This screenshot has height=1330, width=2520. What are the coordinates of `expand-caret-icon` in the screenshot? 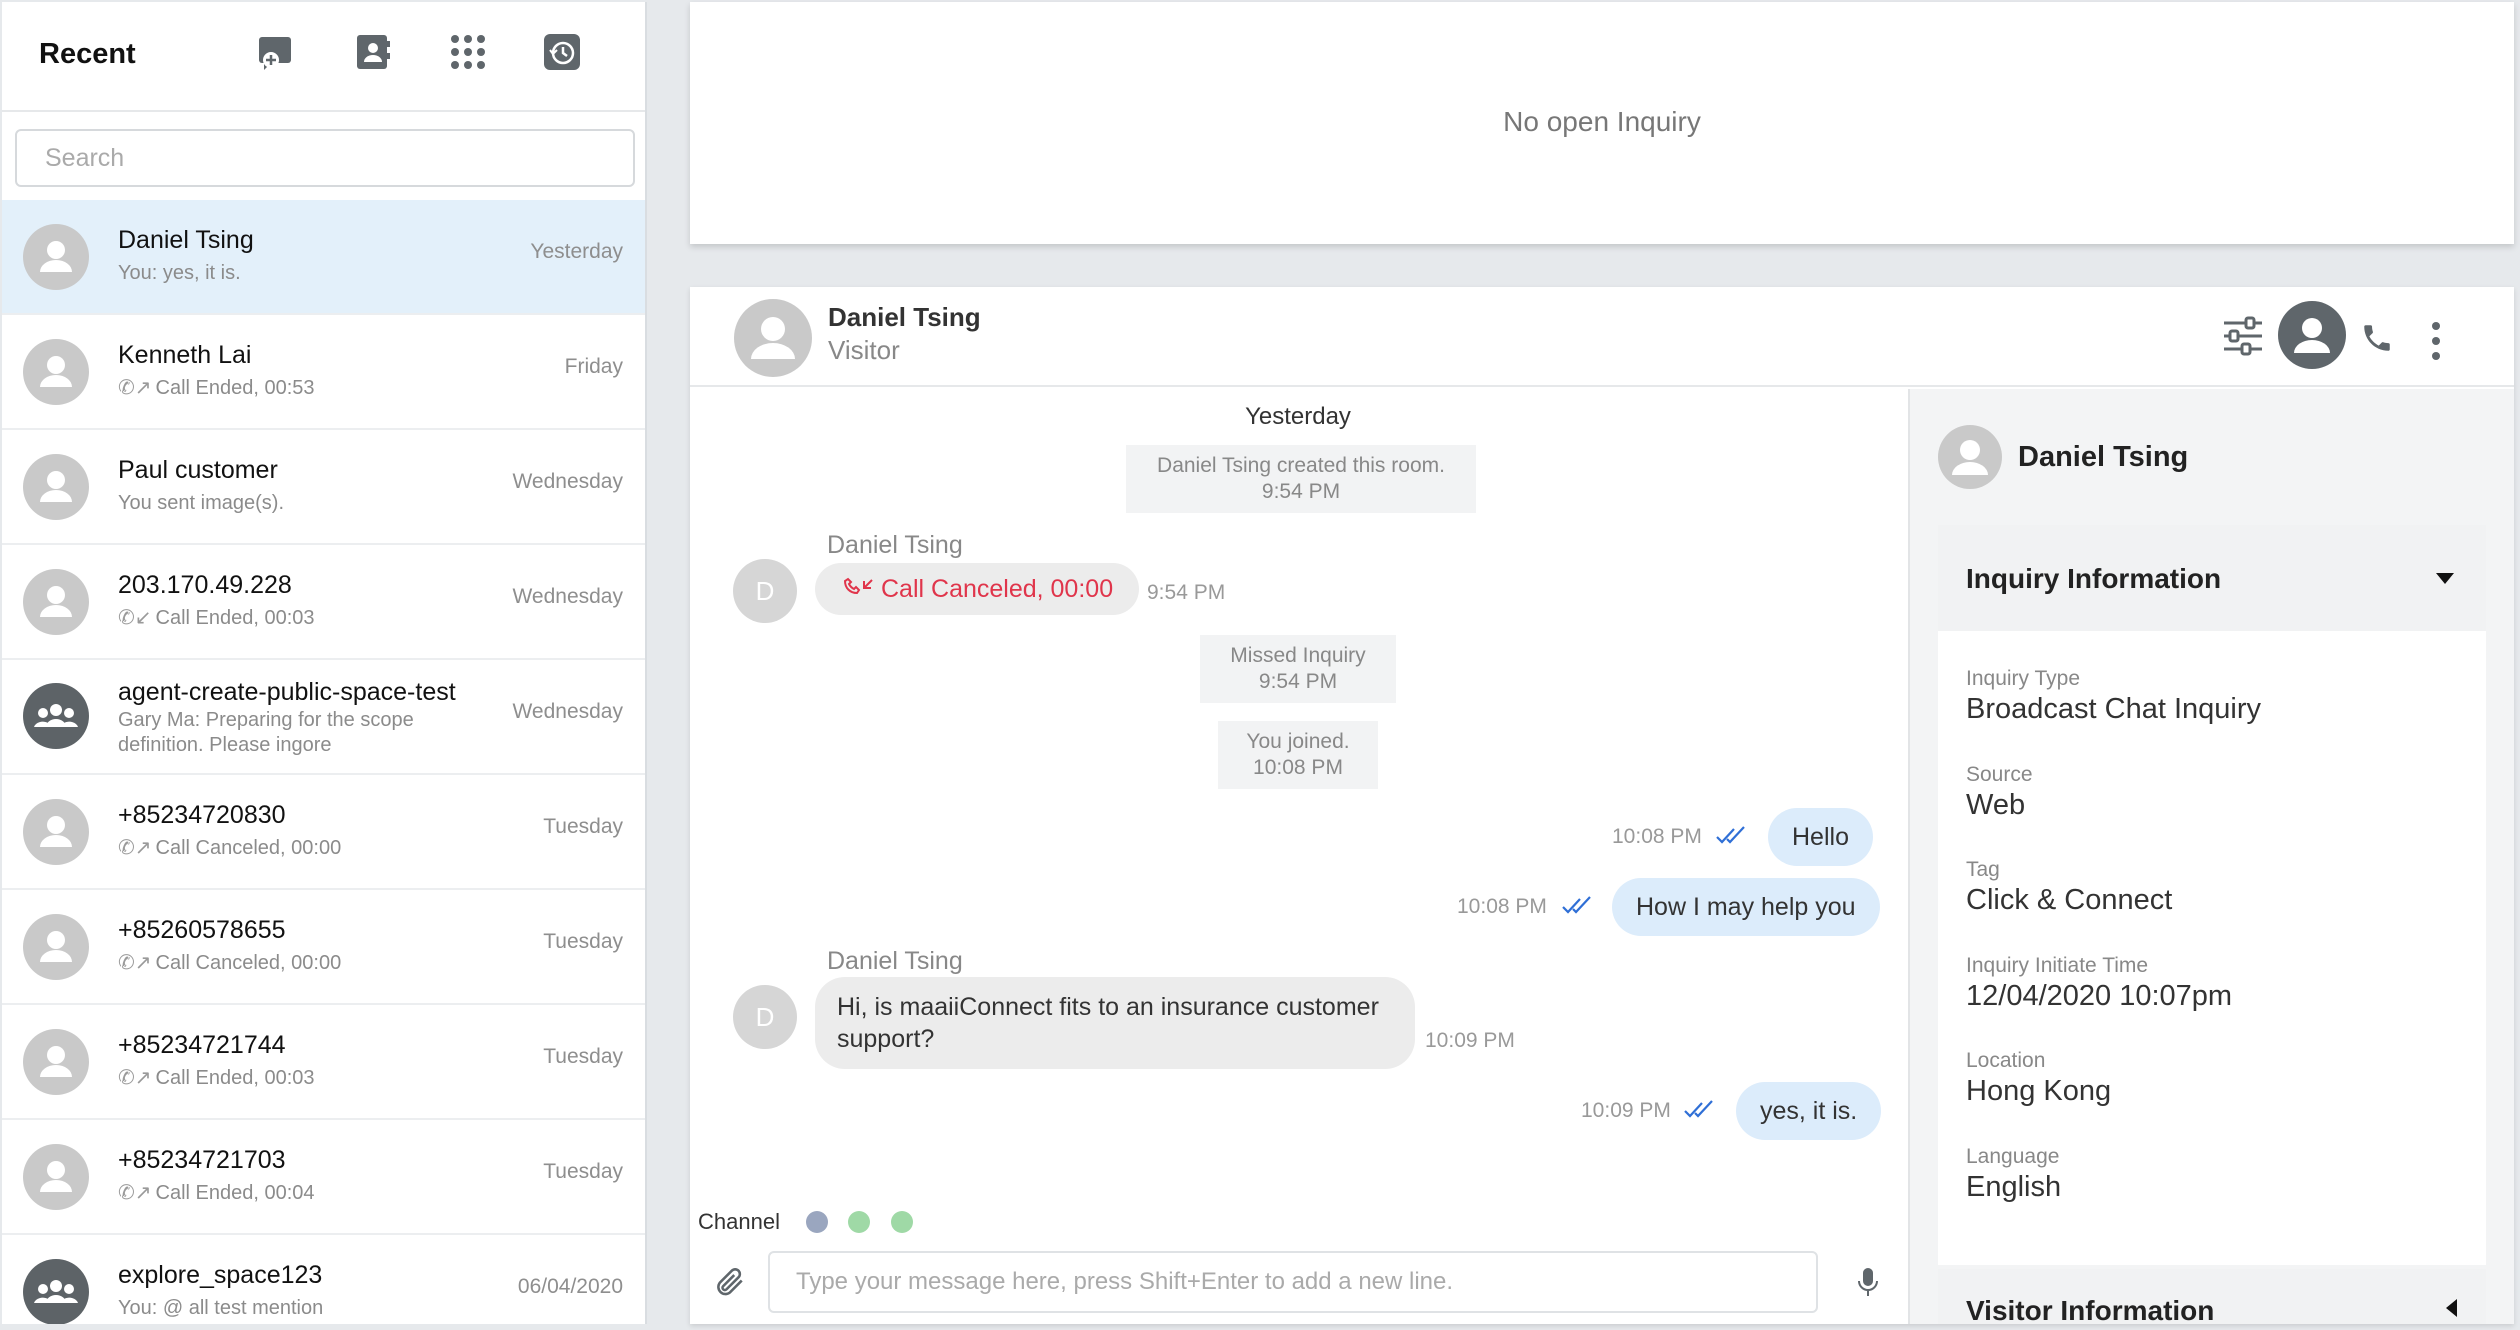 It's located at (2451, 1308).